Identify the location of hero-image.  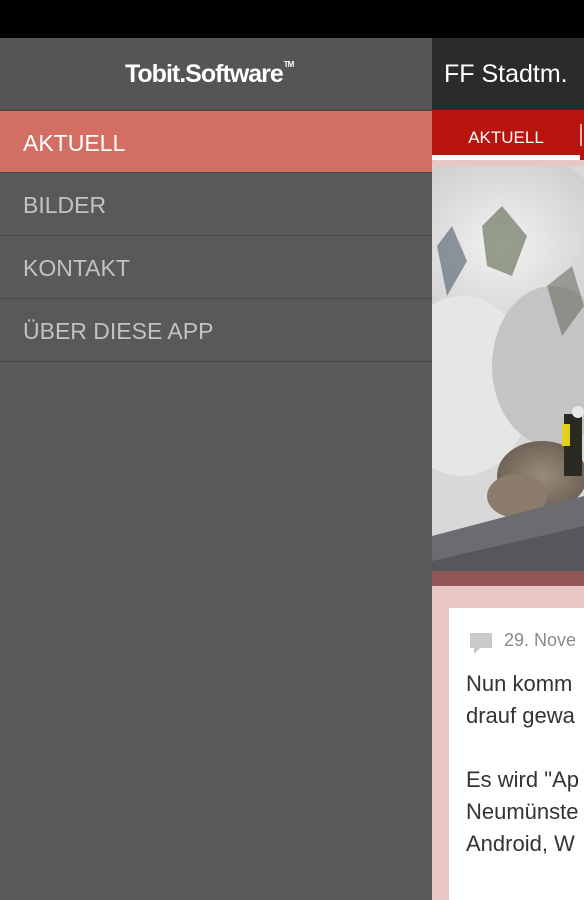
(508, 376).